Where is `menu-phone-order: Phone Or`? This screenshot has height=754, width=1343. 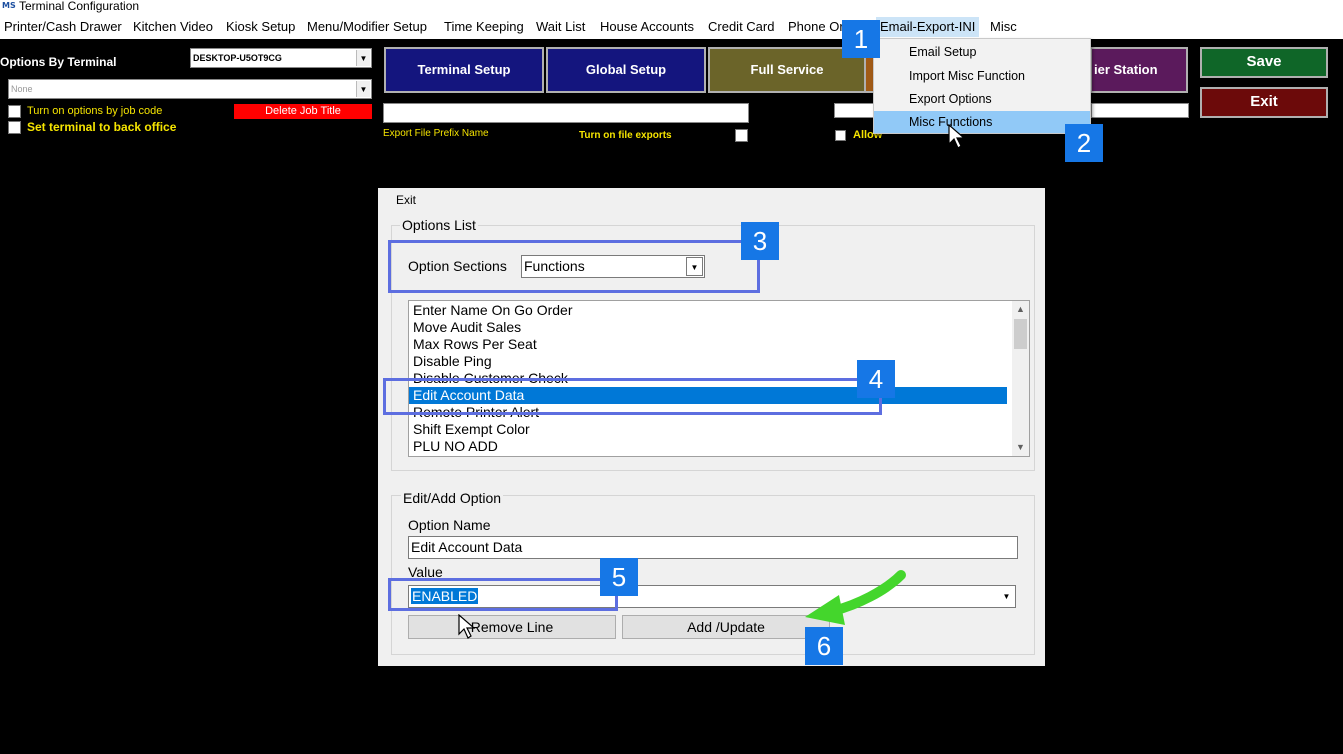 menu-phone-order: Phone Or is located at coordinates (816, 26).